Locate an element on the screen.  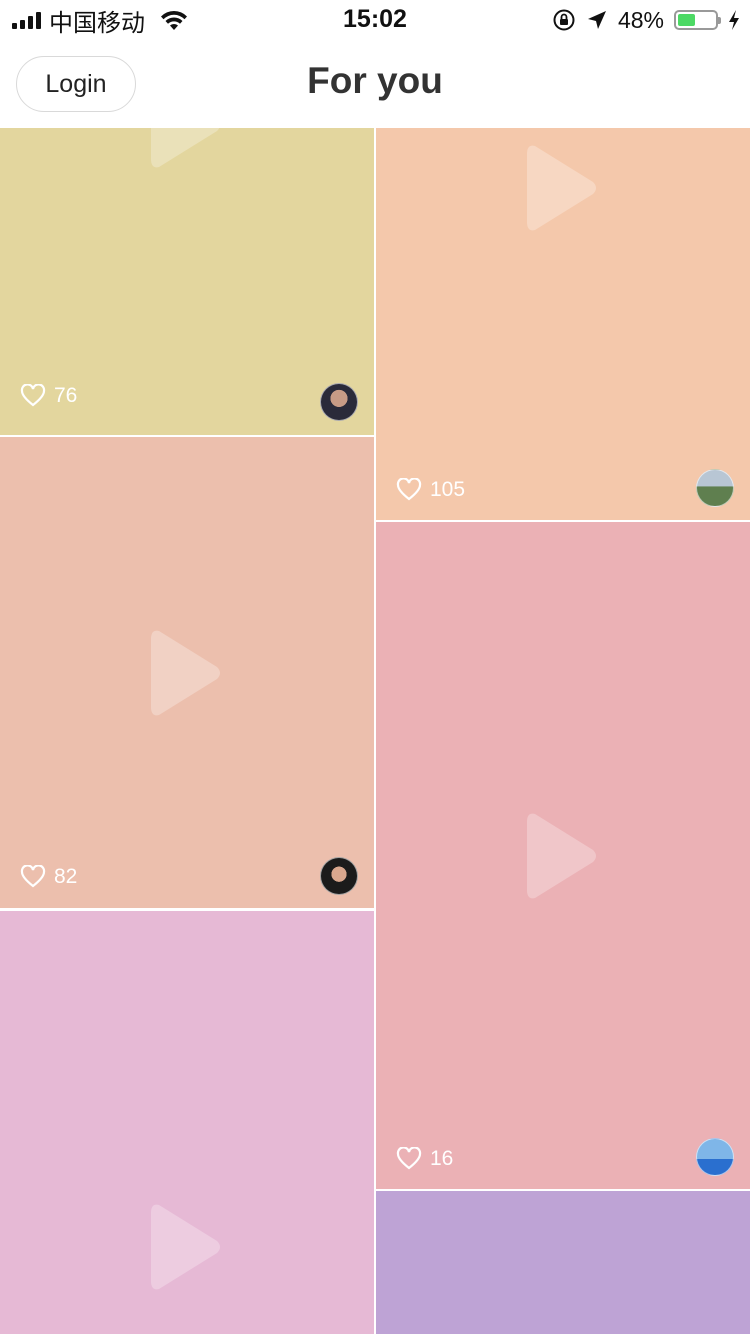
status-right: 48% is located at coordinates (646, 20).